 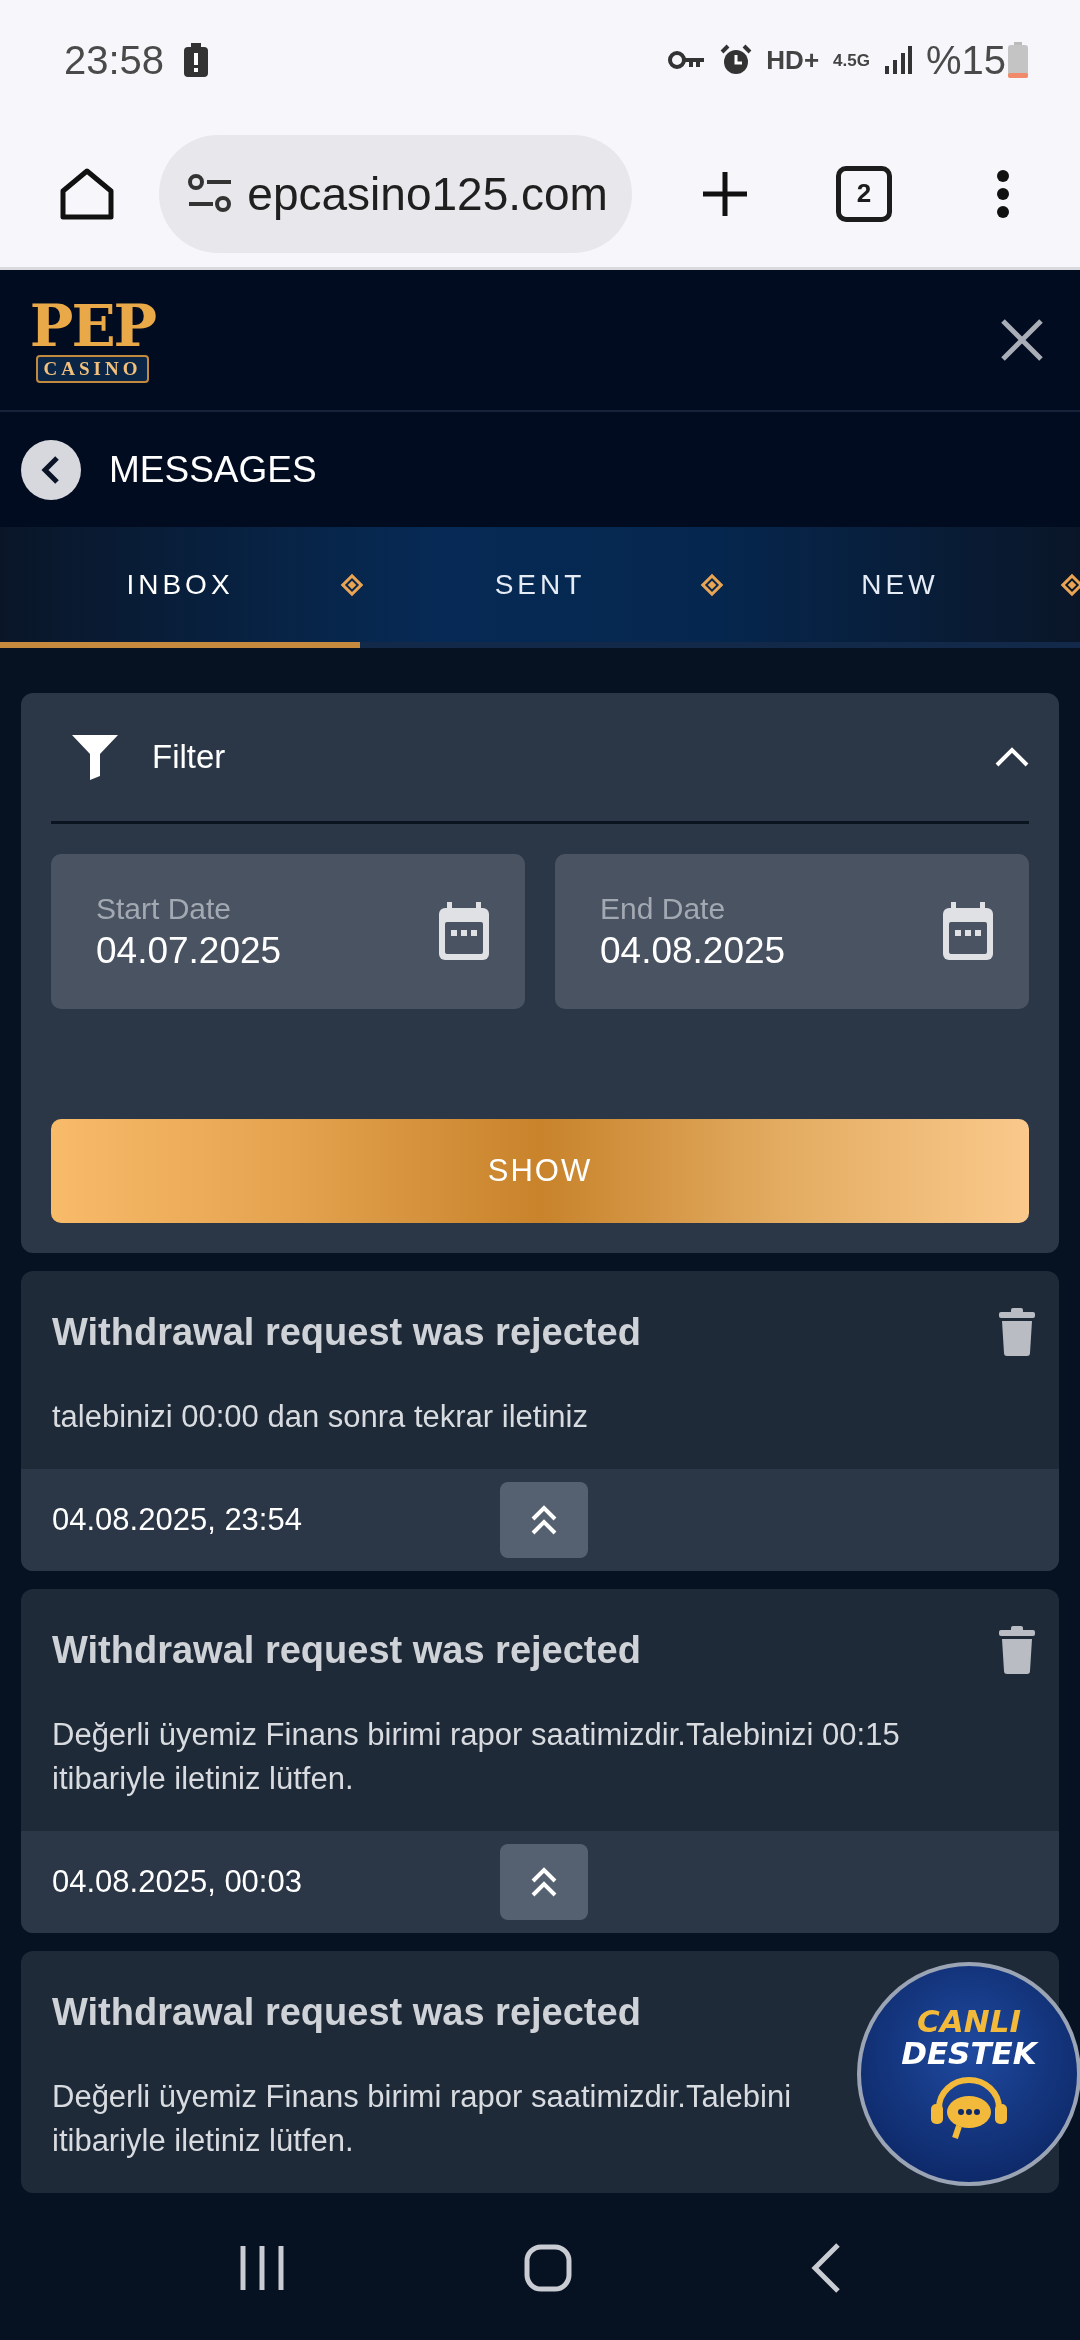 I want to click on field-value: 04.08.2025, so click(x=693, y=950).